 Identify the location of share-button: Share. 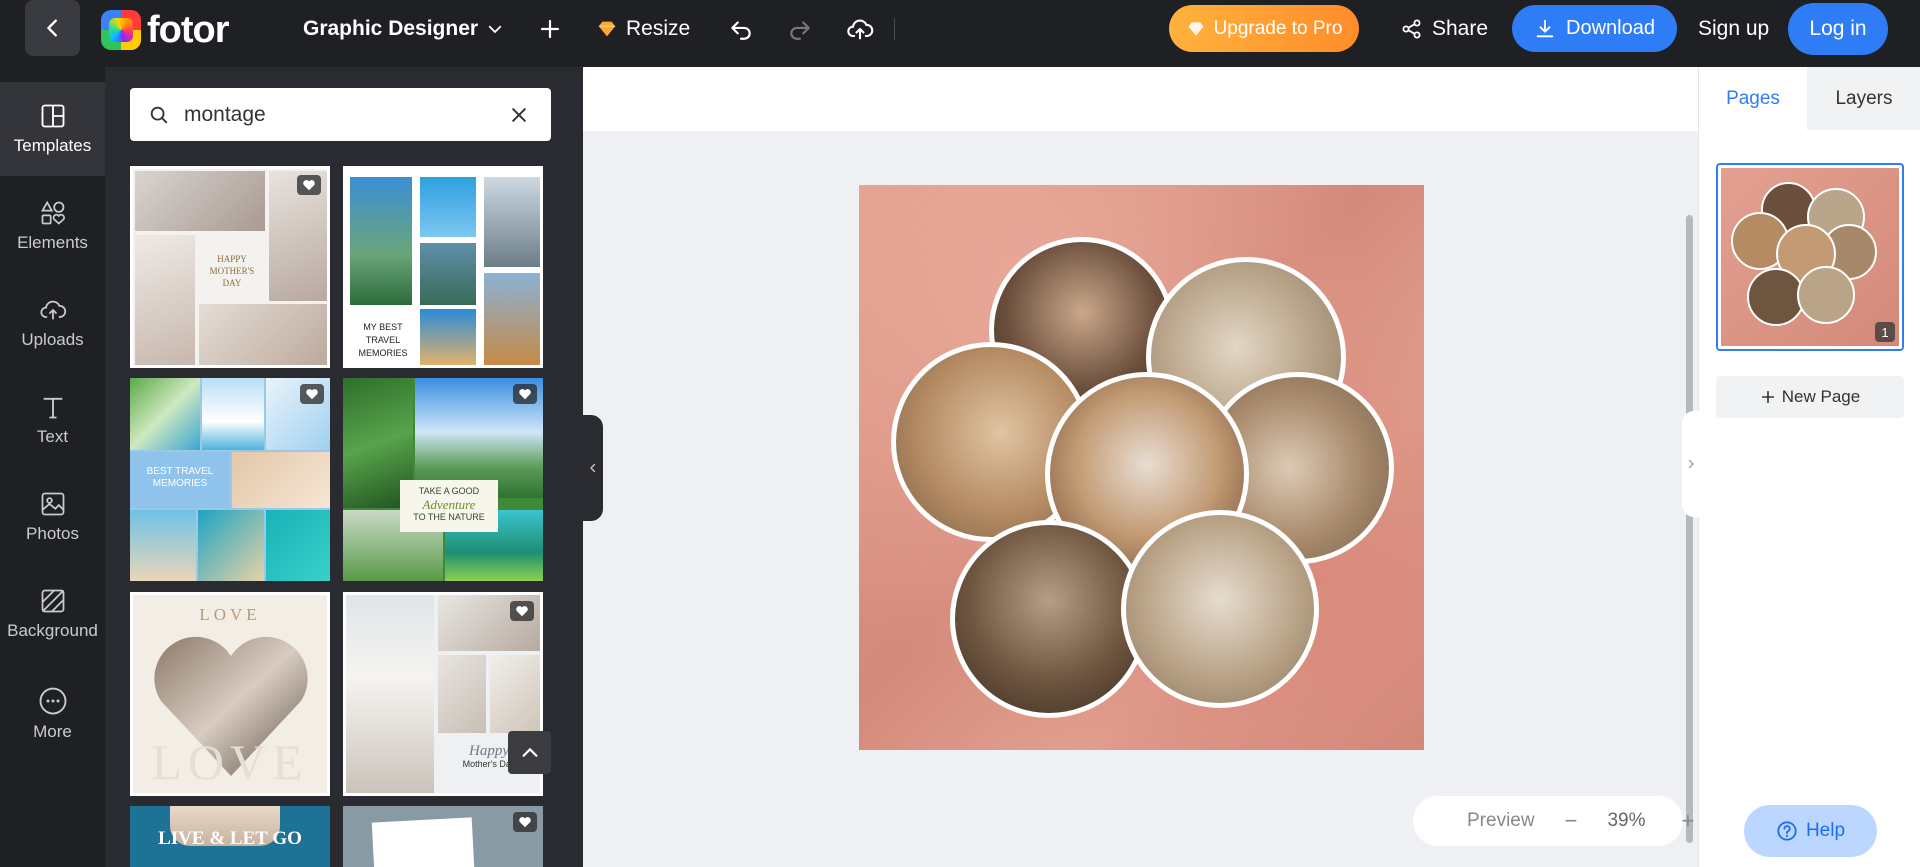
(1444, 28).